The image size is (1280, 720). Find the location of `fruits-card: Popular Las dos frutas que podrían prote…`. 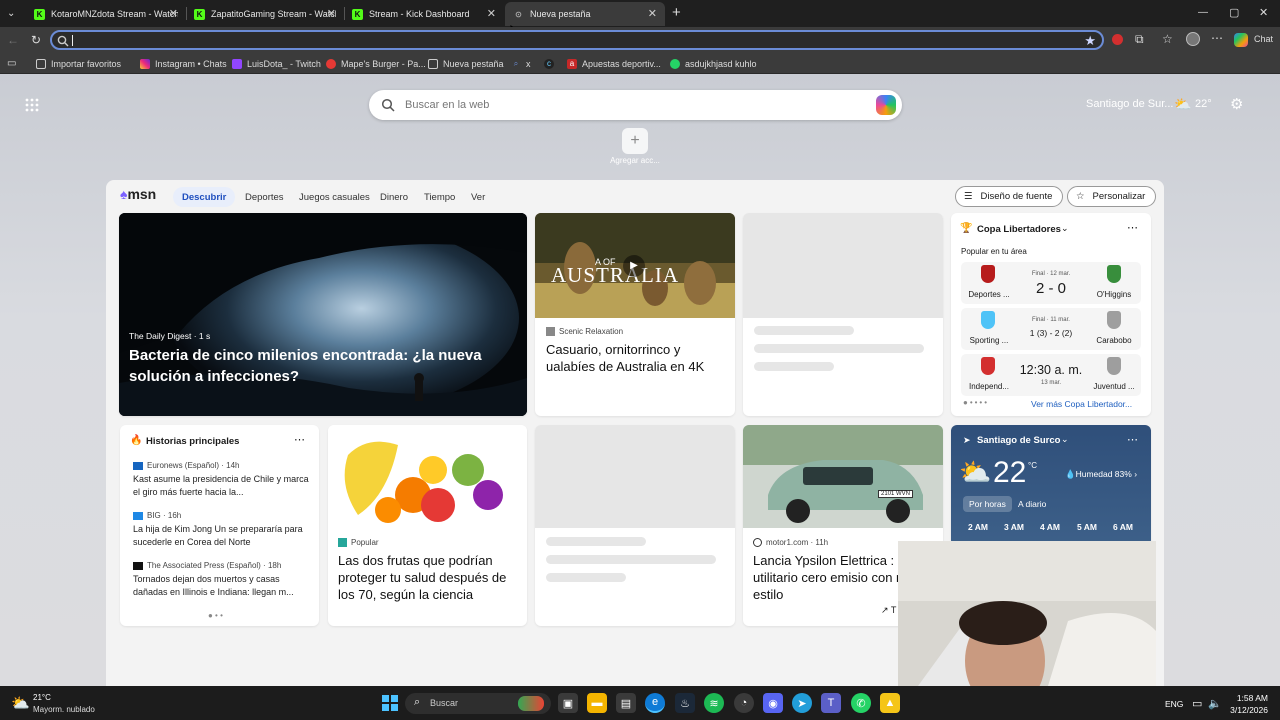

fruits-card: Popular Las dos frutas que podrían prote… is located at coordinates (427, 525).